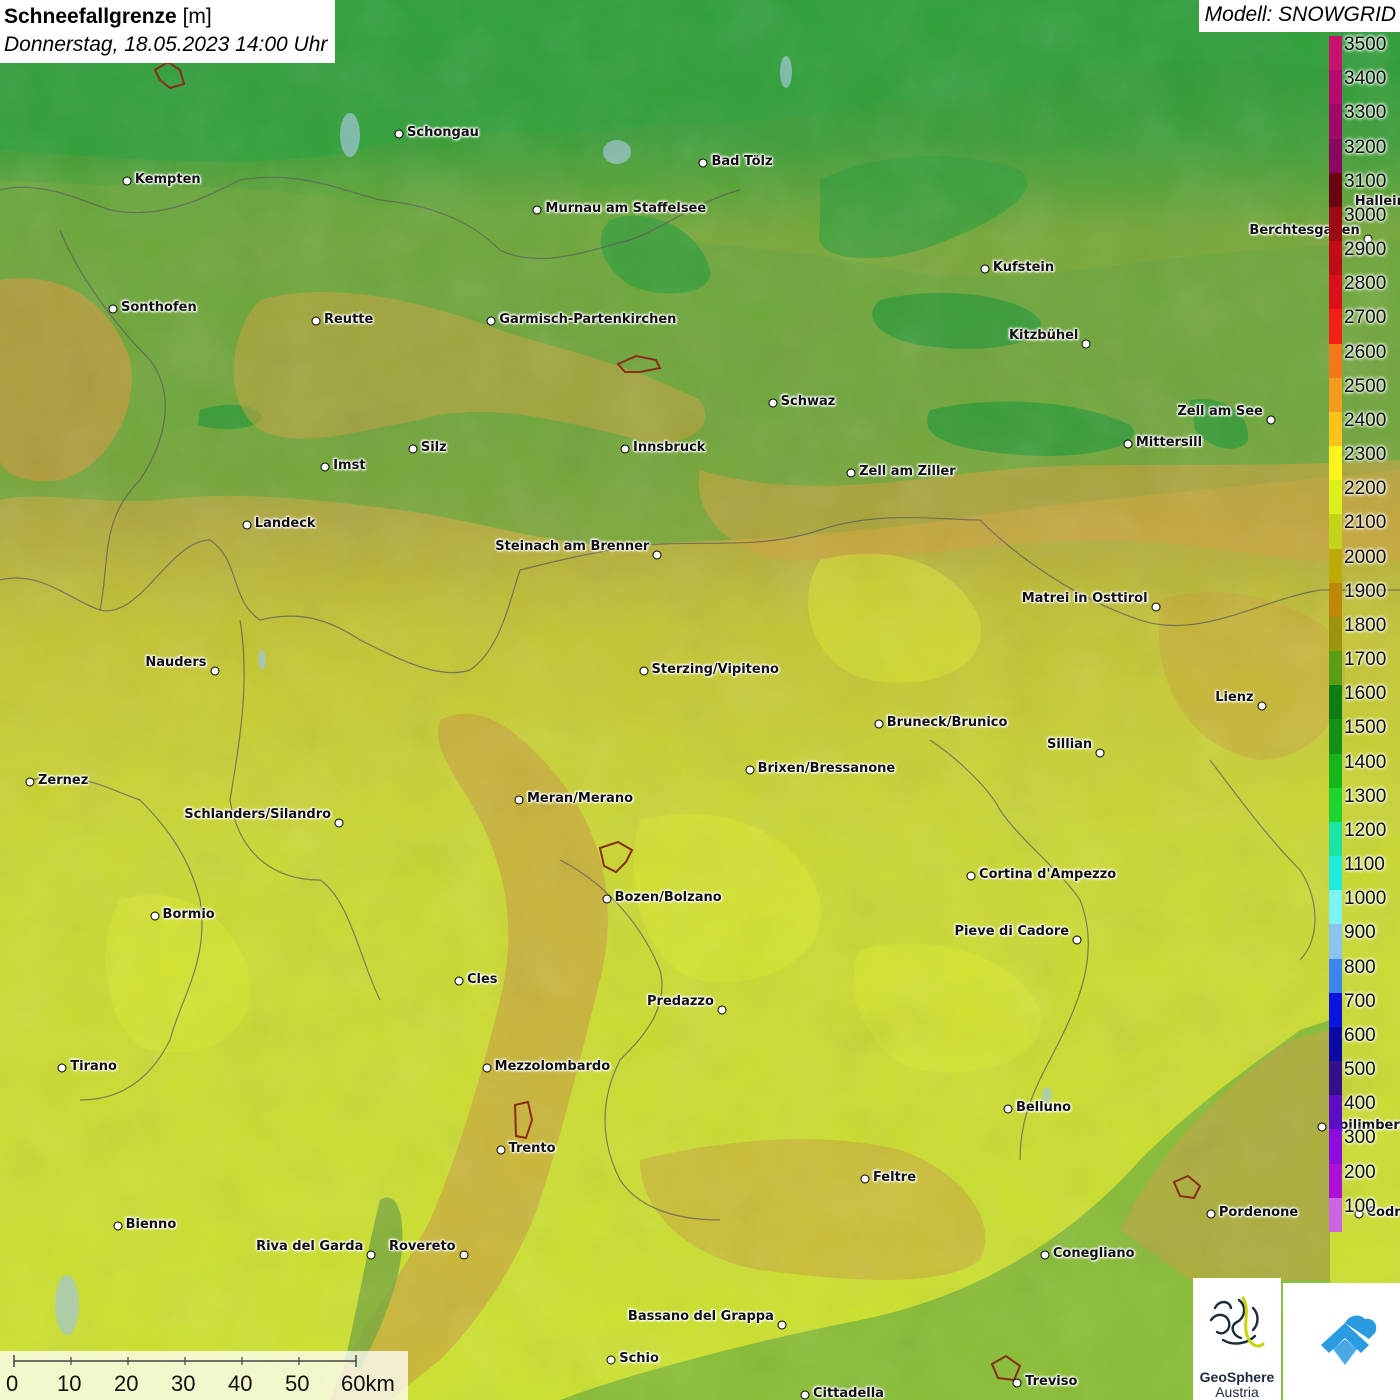  I want to click on legend-label: 3100, so click(1365, 181).